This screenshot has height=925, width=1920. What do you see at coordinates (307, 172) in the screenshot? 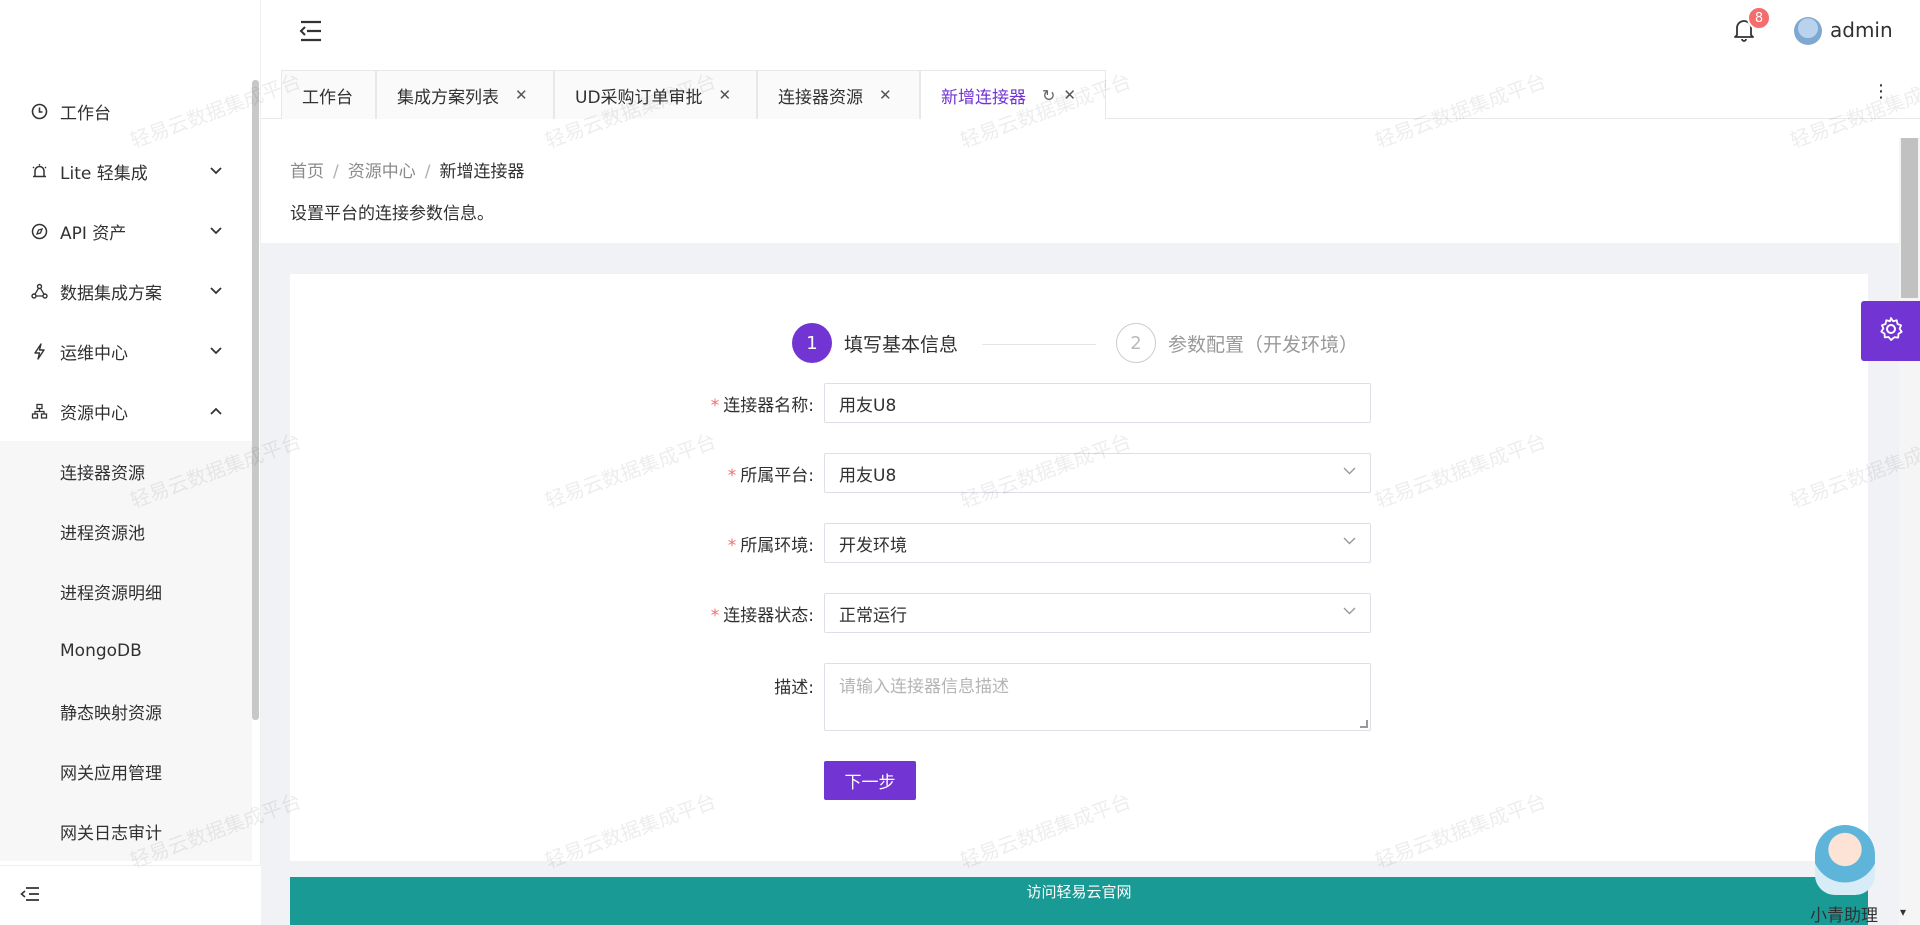
I see `breadcrumb-home: 首页` at bounding box center [307, 172].